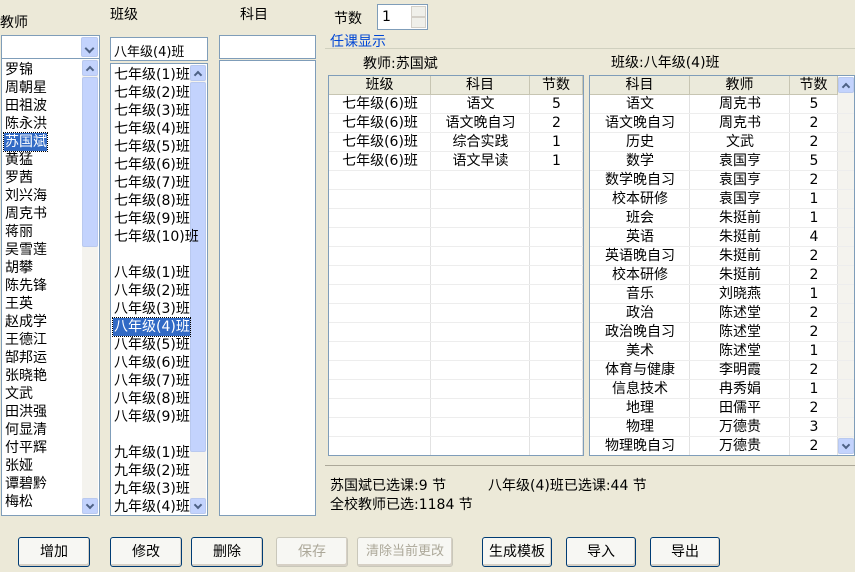  Describe the element at coordinates (54, 552) in the screenshot. I see `add-button: 增加` at that location.